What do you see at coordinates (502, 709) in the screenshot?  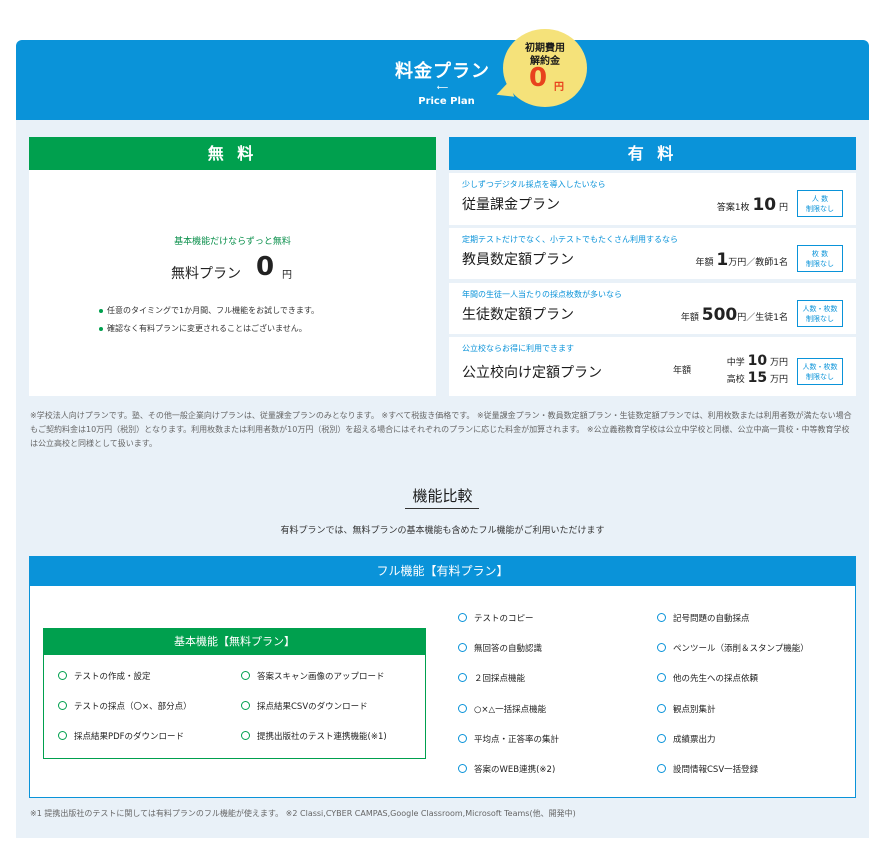 I see `feature-item: ○×△一括採点機能` at bounding box center [502, 709].